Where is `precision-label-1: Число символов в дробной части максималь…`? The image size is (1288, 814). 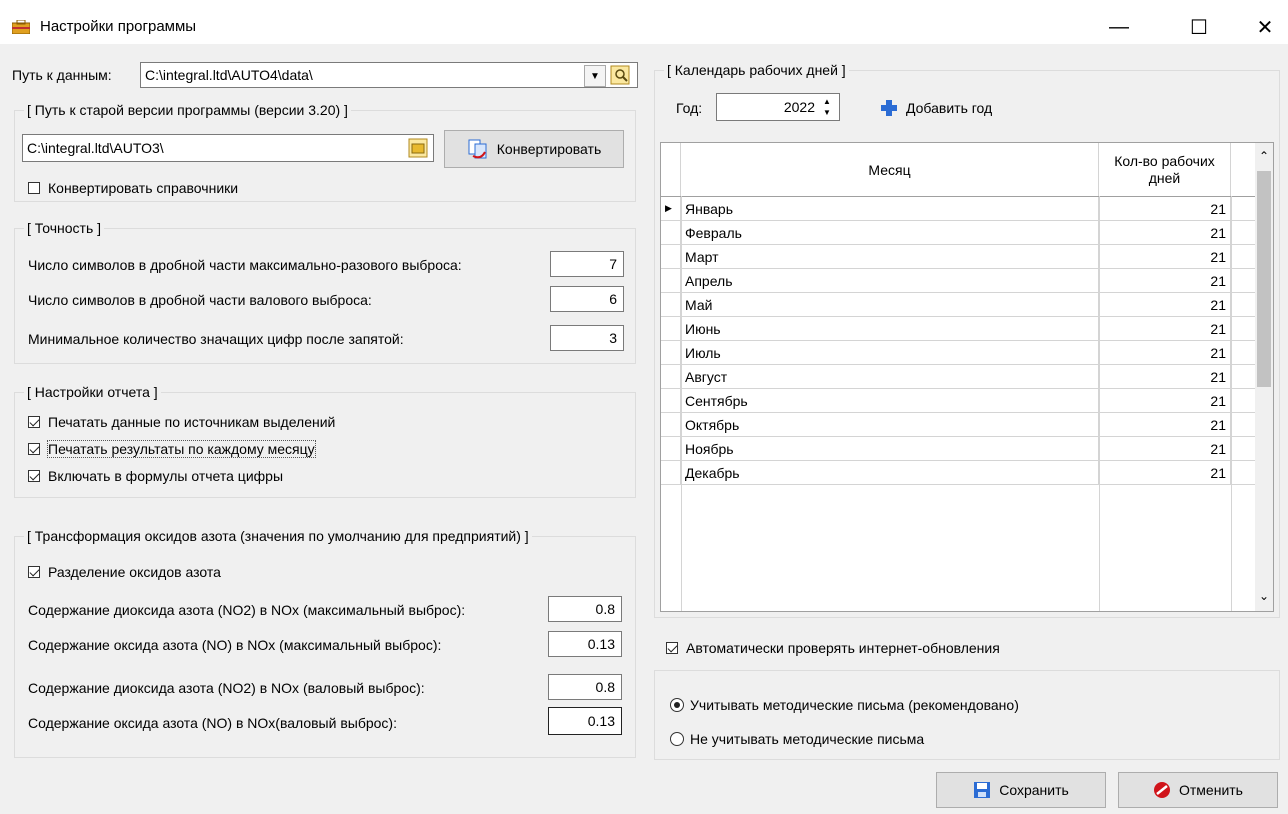 precision-label-1: Число символов в дробной части максималь… is located at coordinates (245, 265).